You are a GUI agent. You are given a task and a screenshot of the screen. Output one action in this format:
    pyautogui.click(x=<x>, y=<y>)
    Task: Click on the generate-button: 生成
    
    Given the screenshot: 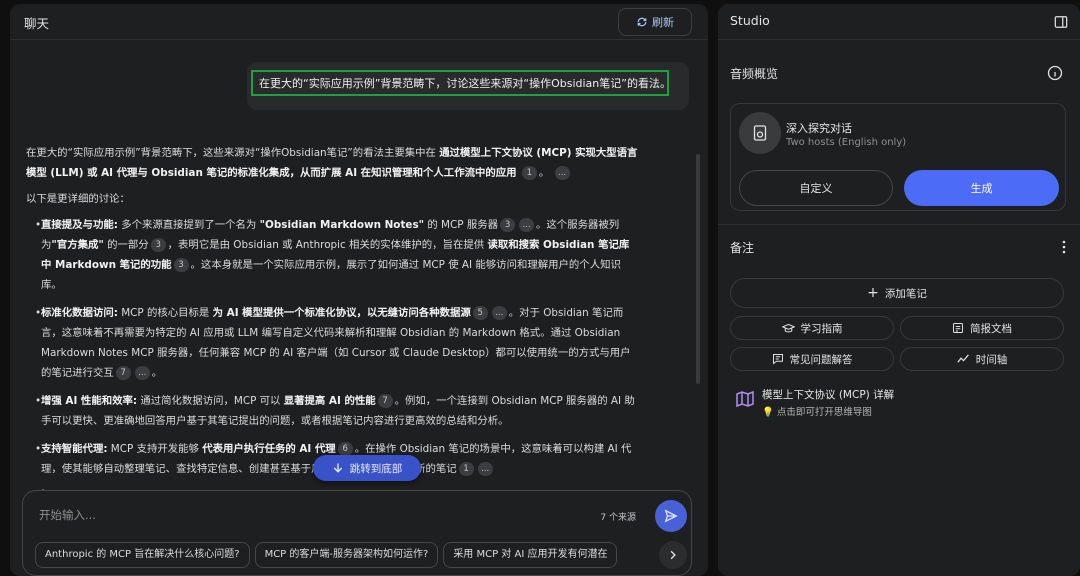 What is the action you would take?
    pyautogui.click(x=981, y=188)
    